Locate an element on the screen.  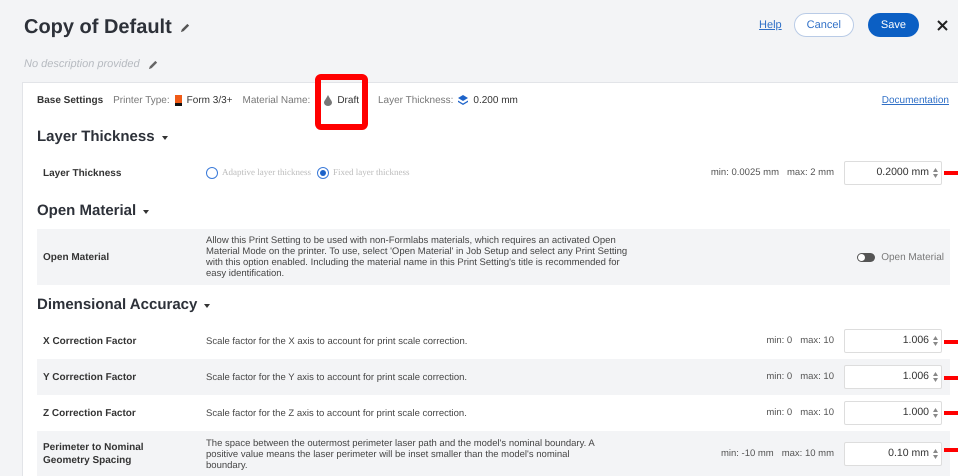
number-field: 1.000 is located at coordinates (893, 413).